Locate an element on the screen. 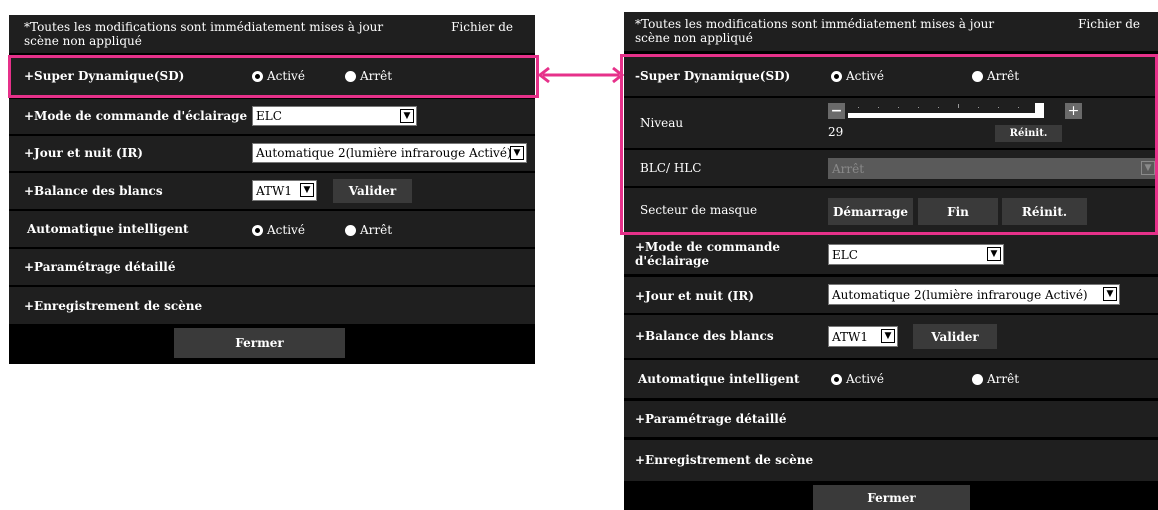  right-wb-label: +Balance des blancs is located at coordinates (704, 336).